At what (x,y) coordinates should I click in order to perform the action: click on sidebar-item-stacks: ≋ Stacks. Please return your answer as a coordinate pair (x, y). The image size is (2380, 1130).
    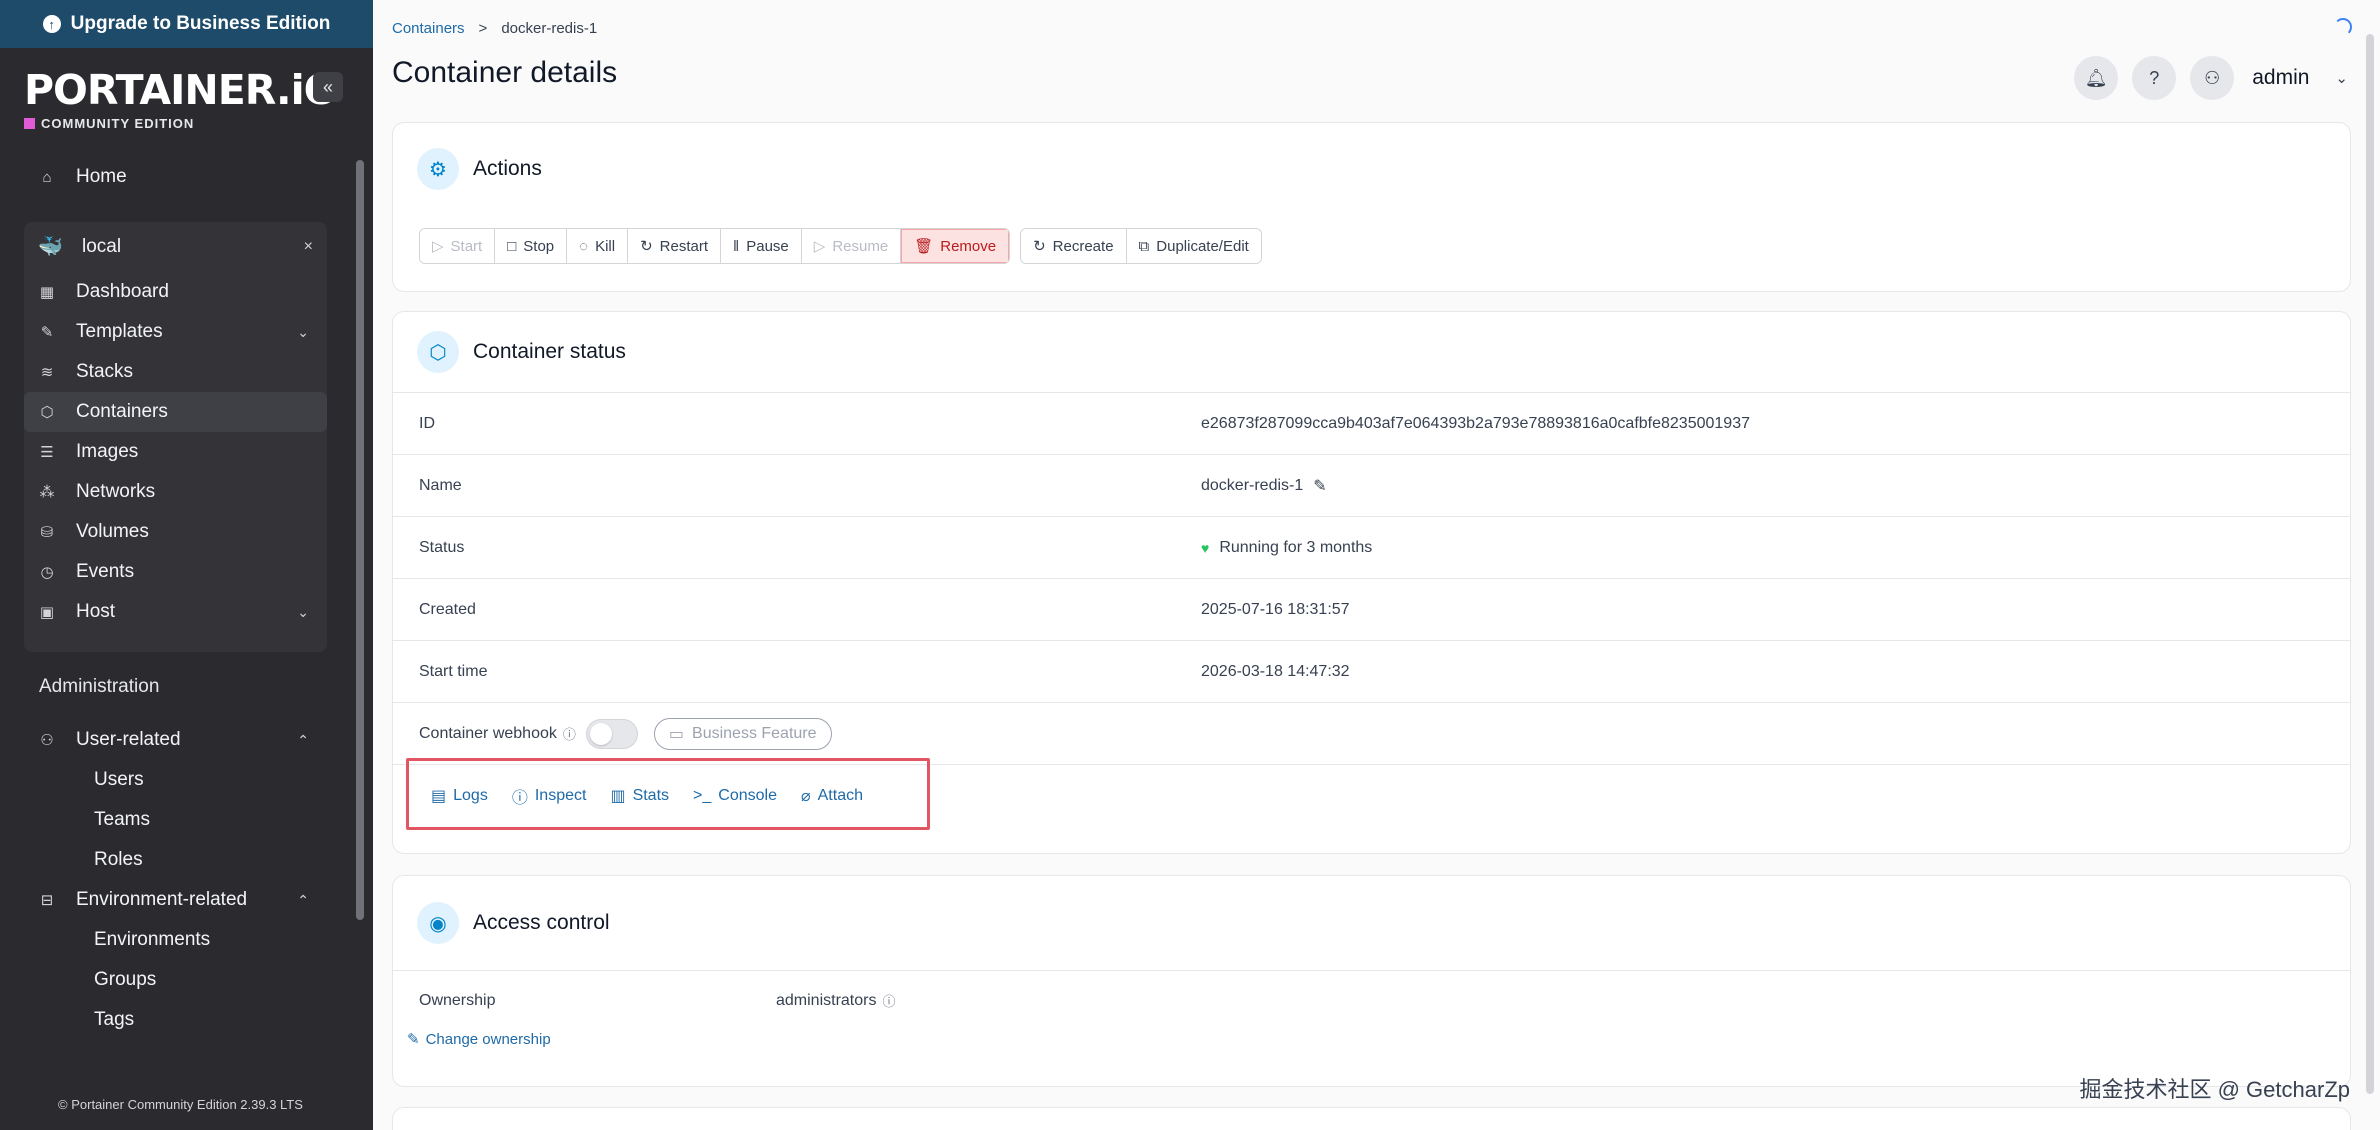
    Looking at the image, I should click on (175, 372).